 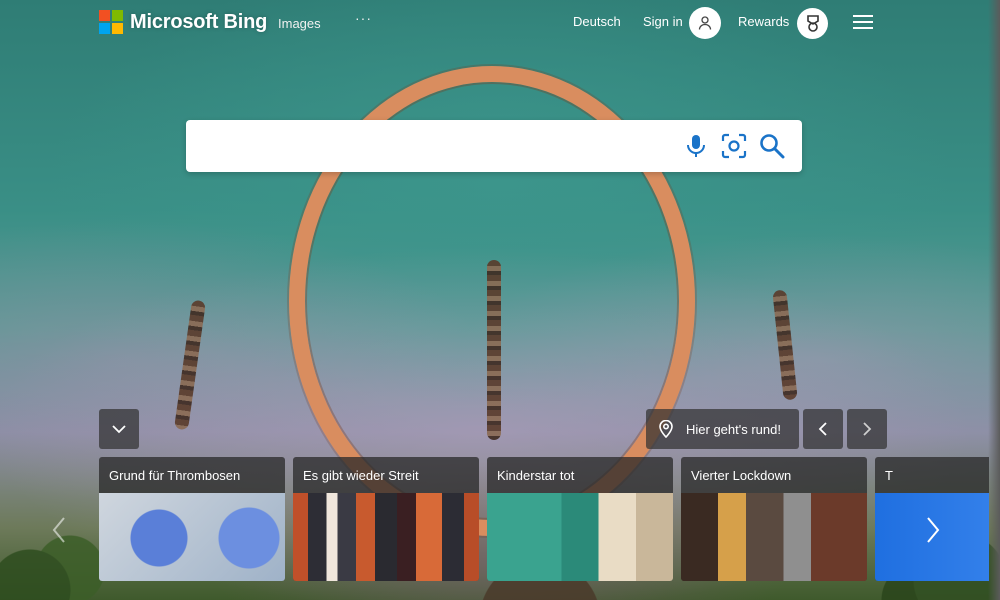 I want to click on news-card: Grund für Thrombosen, so click(x=192, y=519).